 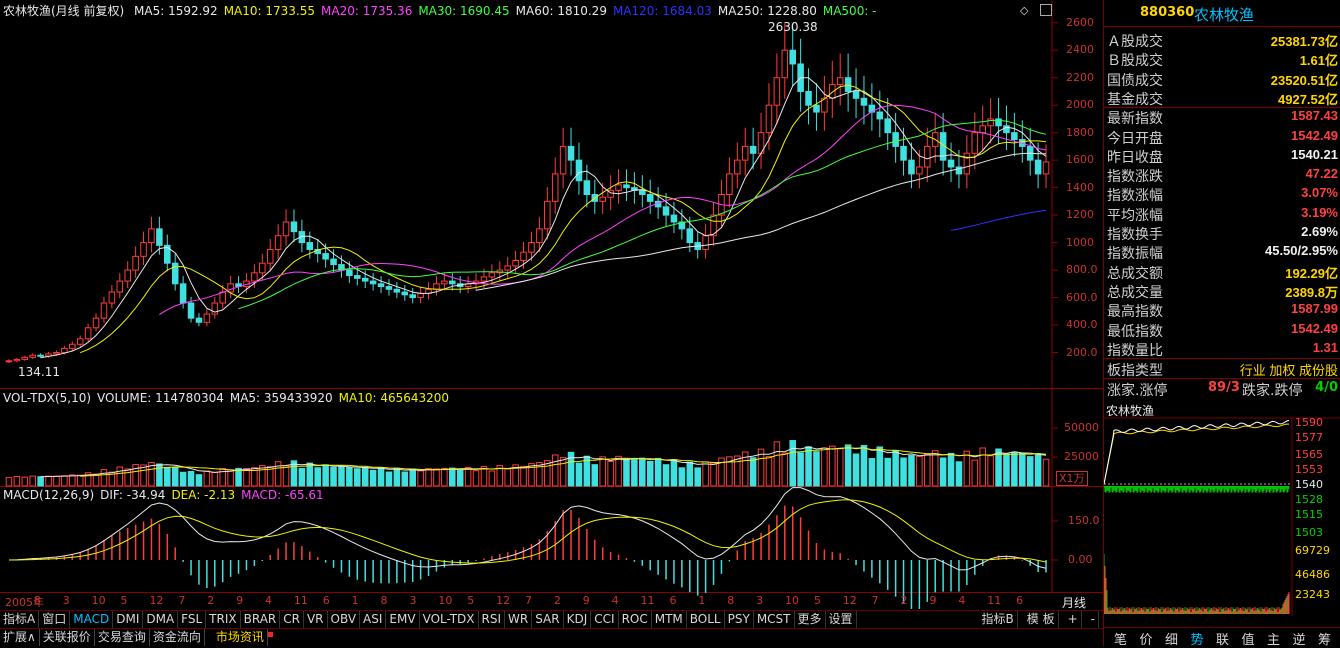 I want to click on quote-row-value: 1542.49, so click(x=1314, y=135).